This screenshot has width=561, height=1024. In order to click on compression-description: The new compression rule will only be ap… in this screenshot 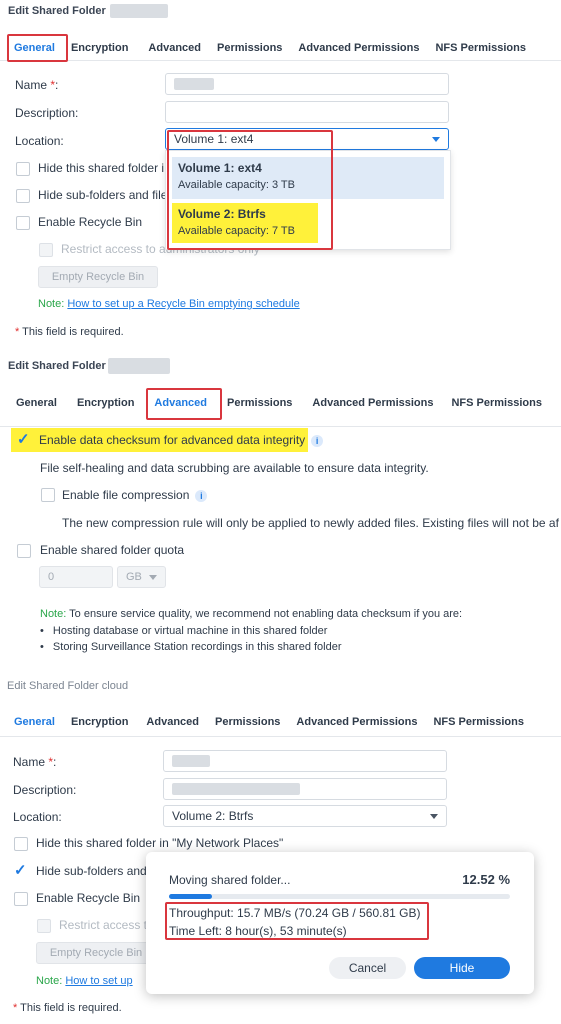, I will do `click(310, 523)`.